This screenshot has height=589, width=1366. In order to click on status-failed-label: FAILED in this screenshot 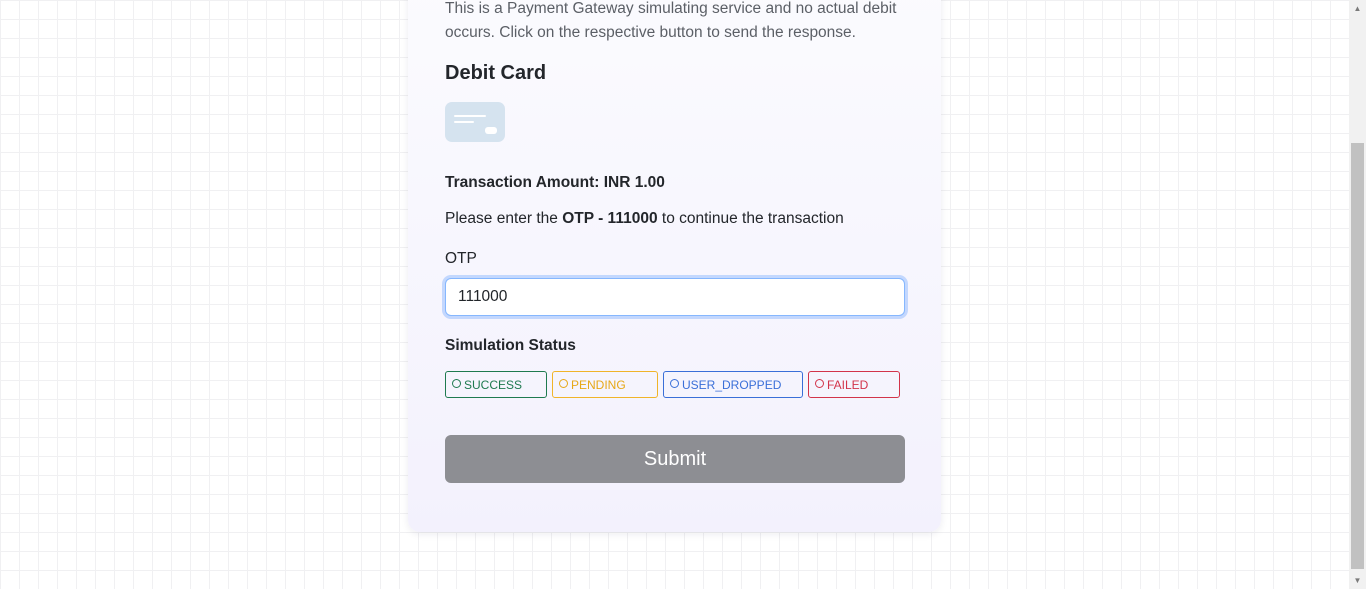, I will do `click(848, 384)`.